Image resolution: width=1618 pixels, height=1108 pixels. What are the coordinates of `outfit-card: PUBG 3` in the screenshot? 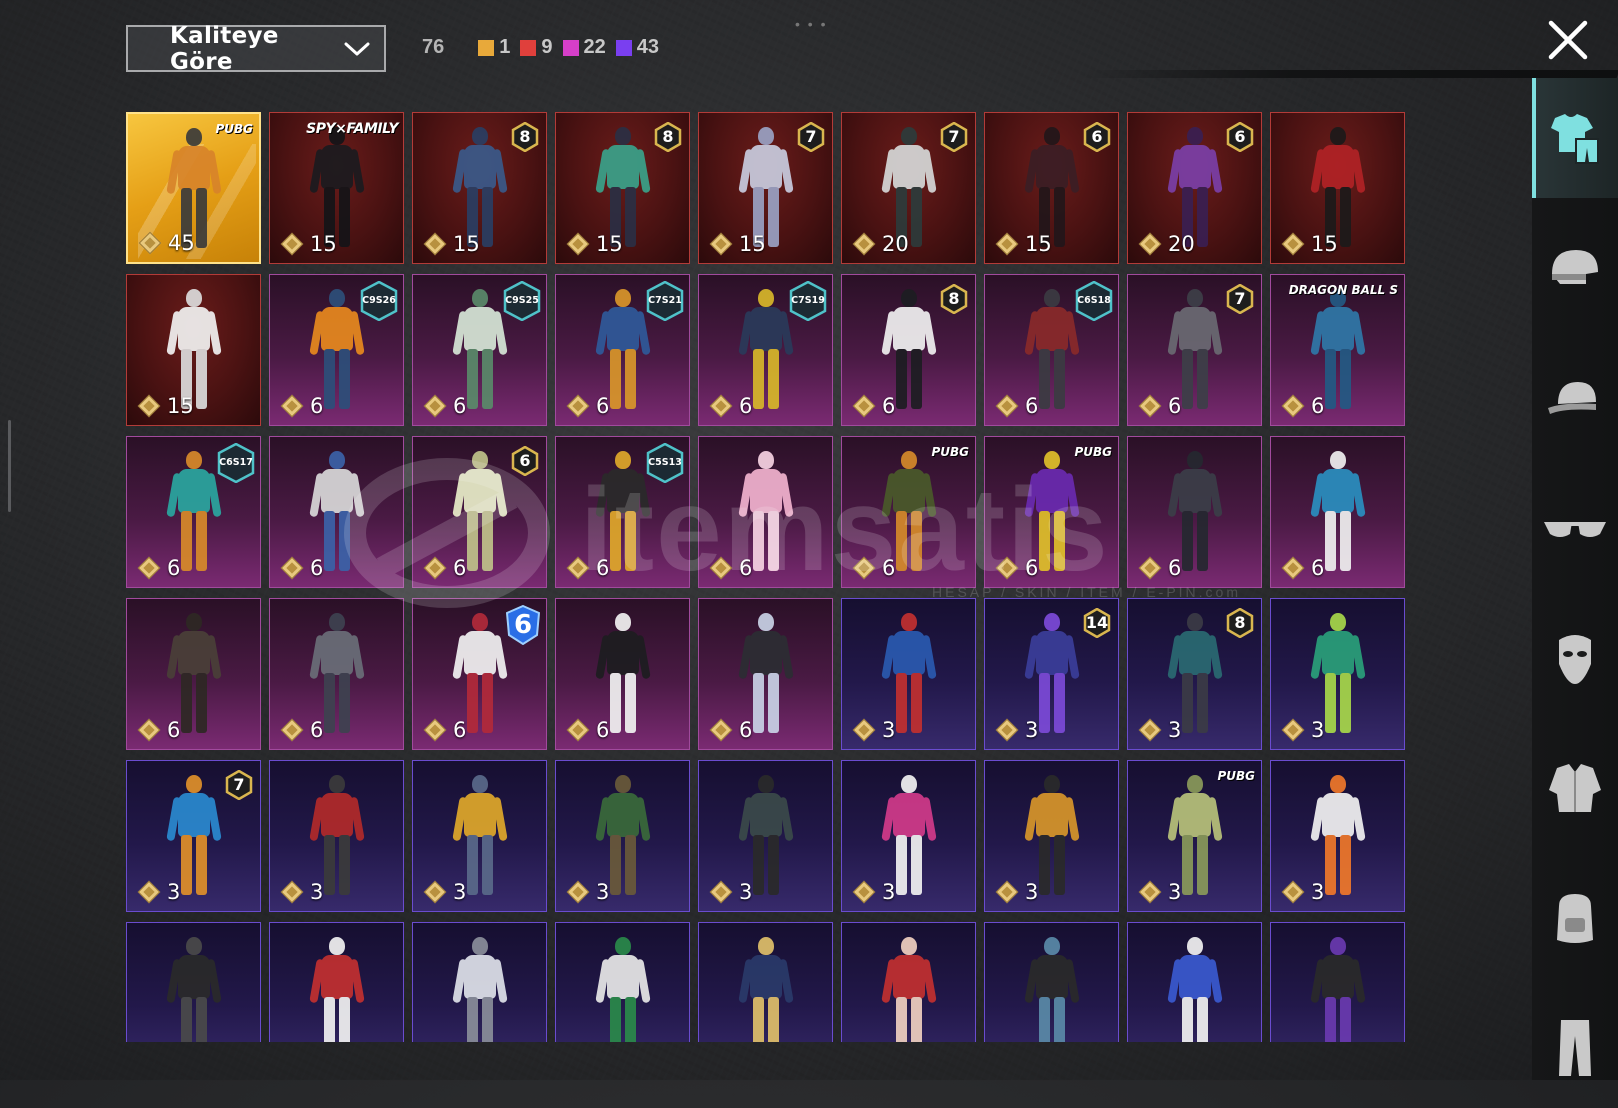 It's located at (1194, 836).